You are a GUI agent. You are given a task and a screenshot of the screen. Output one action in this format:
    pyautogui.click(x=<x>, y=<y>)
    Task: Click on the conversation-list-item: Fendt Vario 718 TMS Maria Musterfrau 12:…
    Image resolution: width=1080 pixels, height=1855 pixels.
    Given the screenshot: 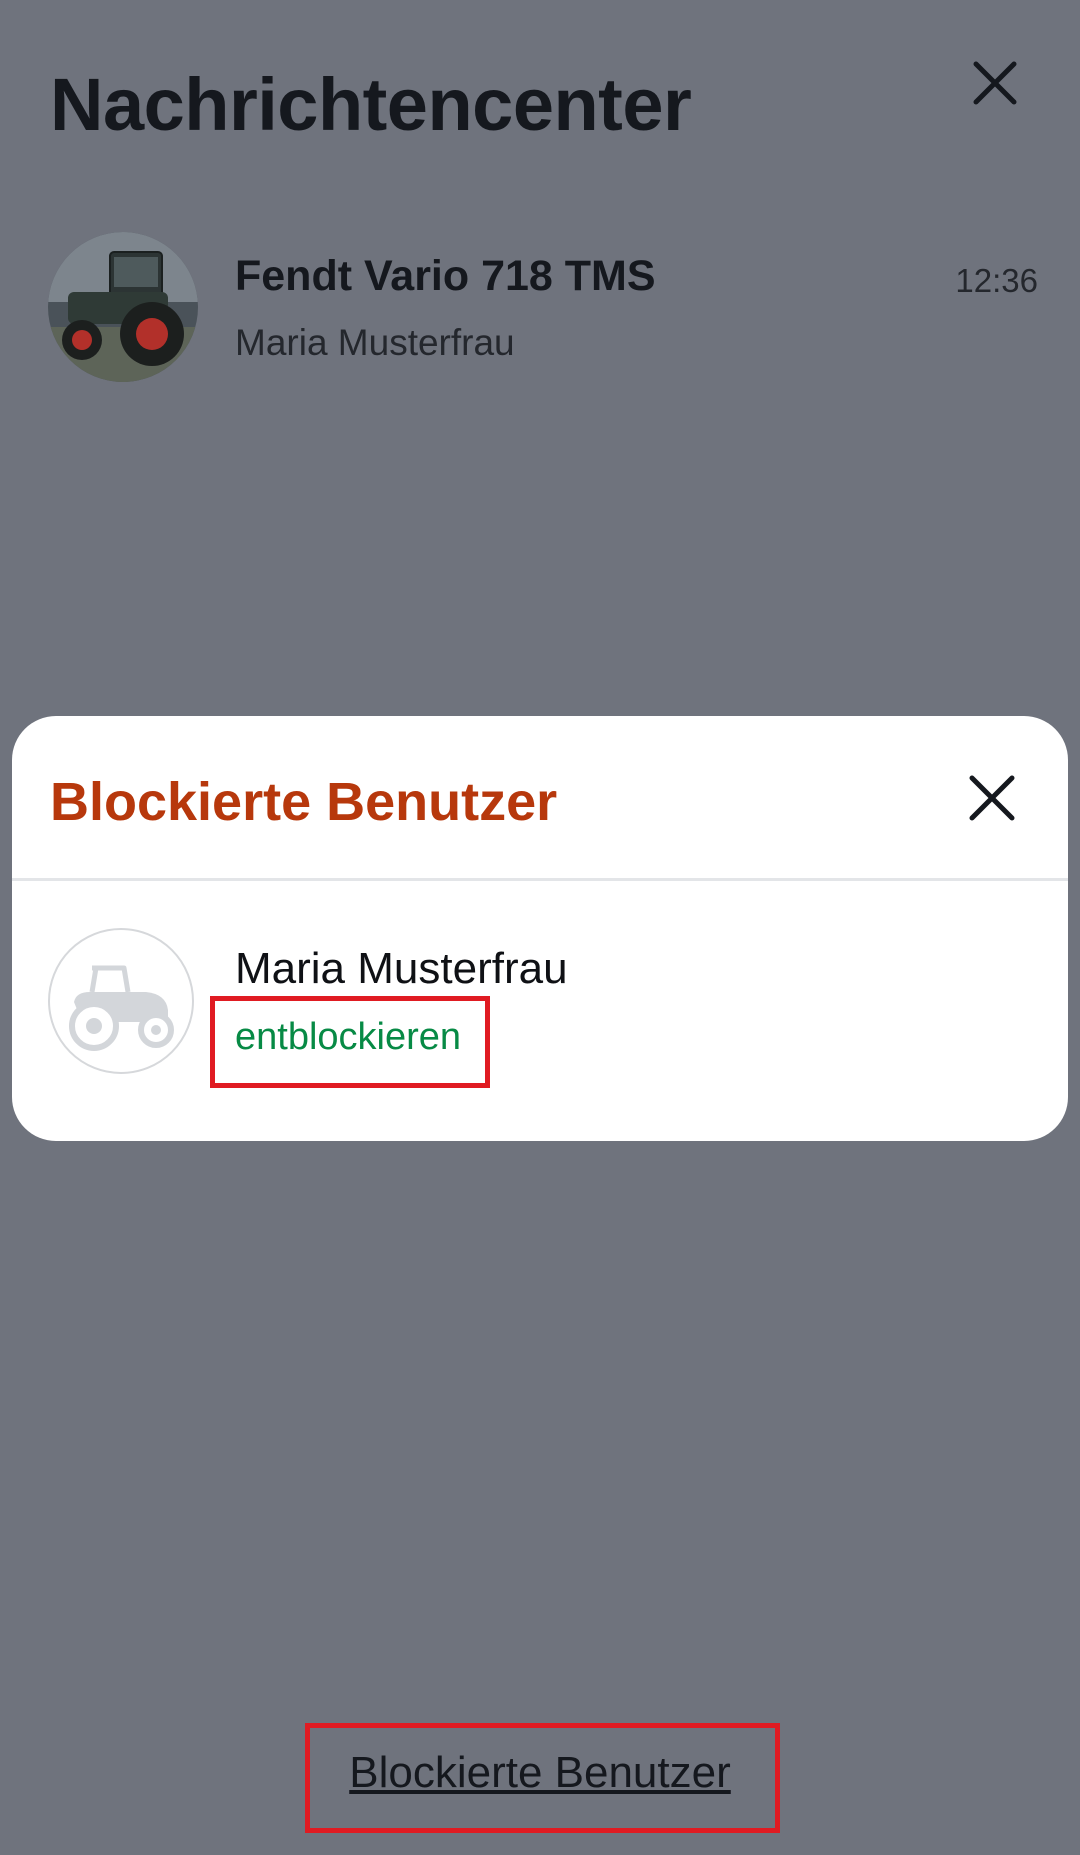 What is the action you would take?
    pyautogui.click(x=543, y=308)
    